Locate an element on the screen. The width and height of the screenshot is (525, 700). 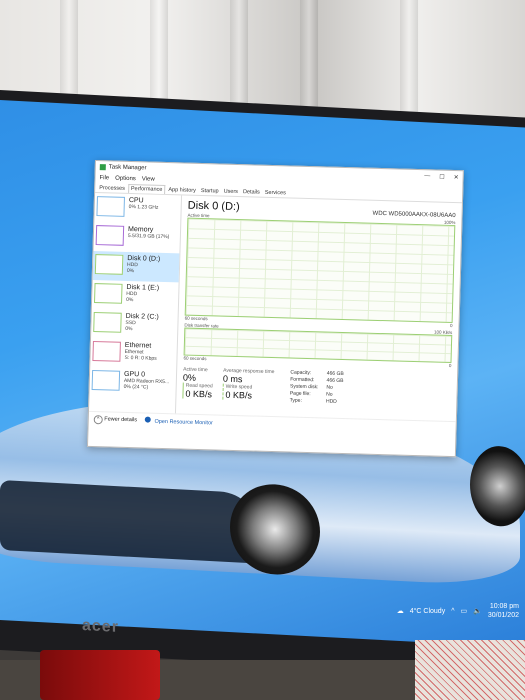
graph1-max: 100% is located at coordinates (449, 222).